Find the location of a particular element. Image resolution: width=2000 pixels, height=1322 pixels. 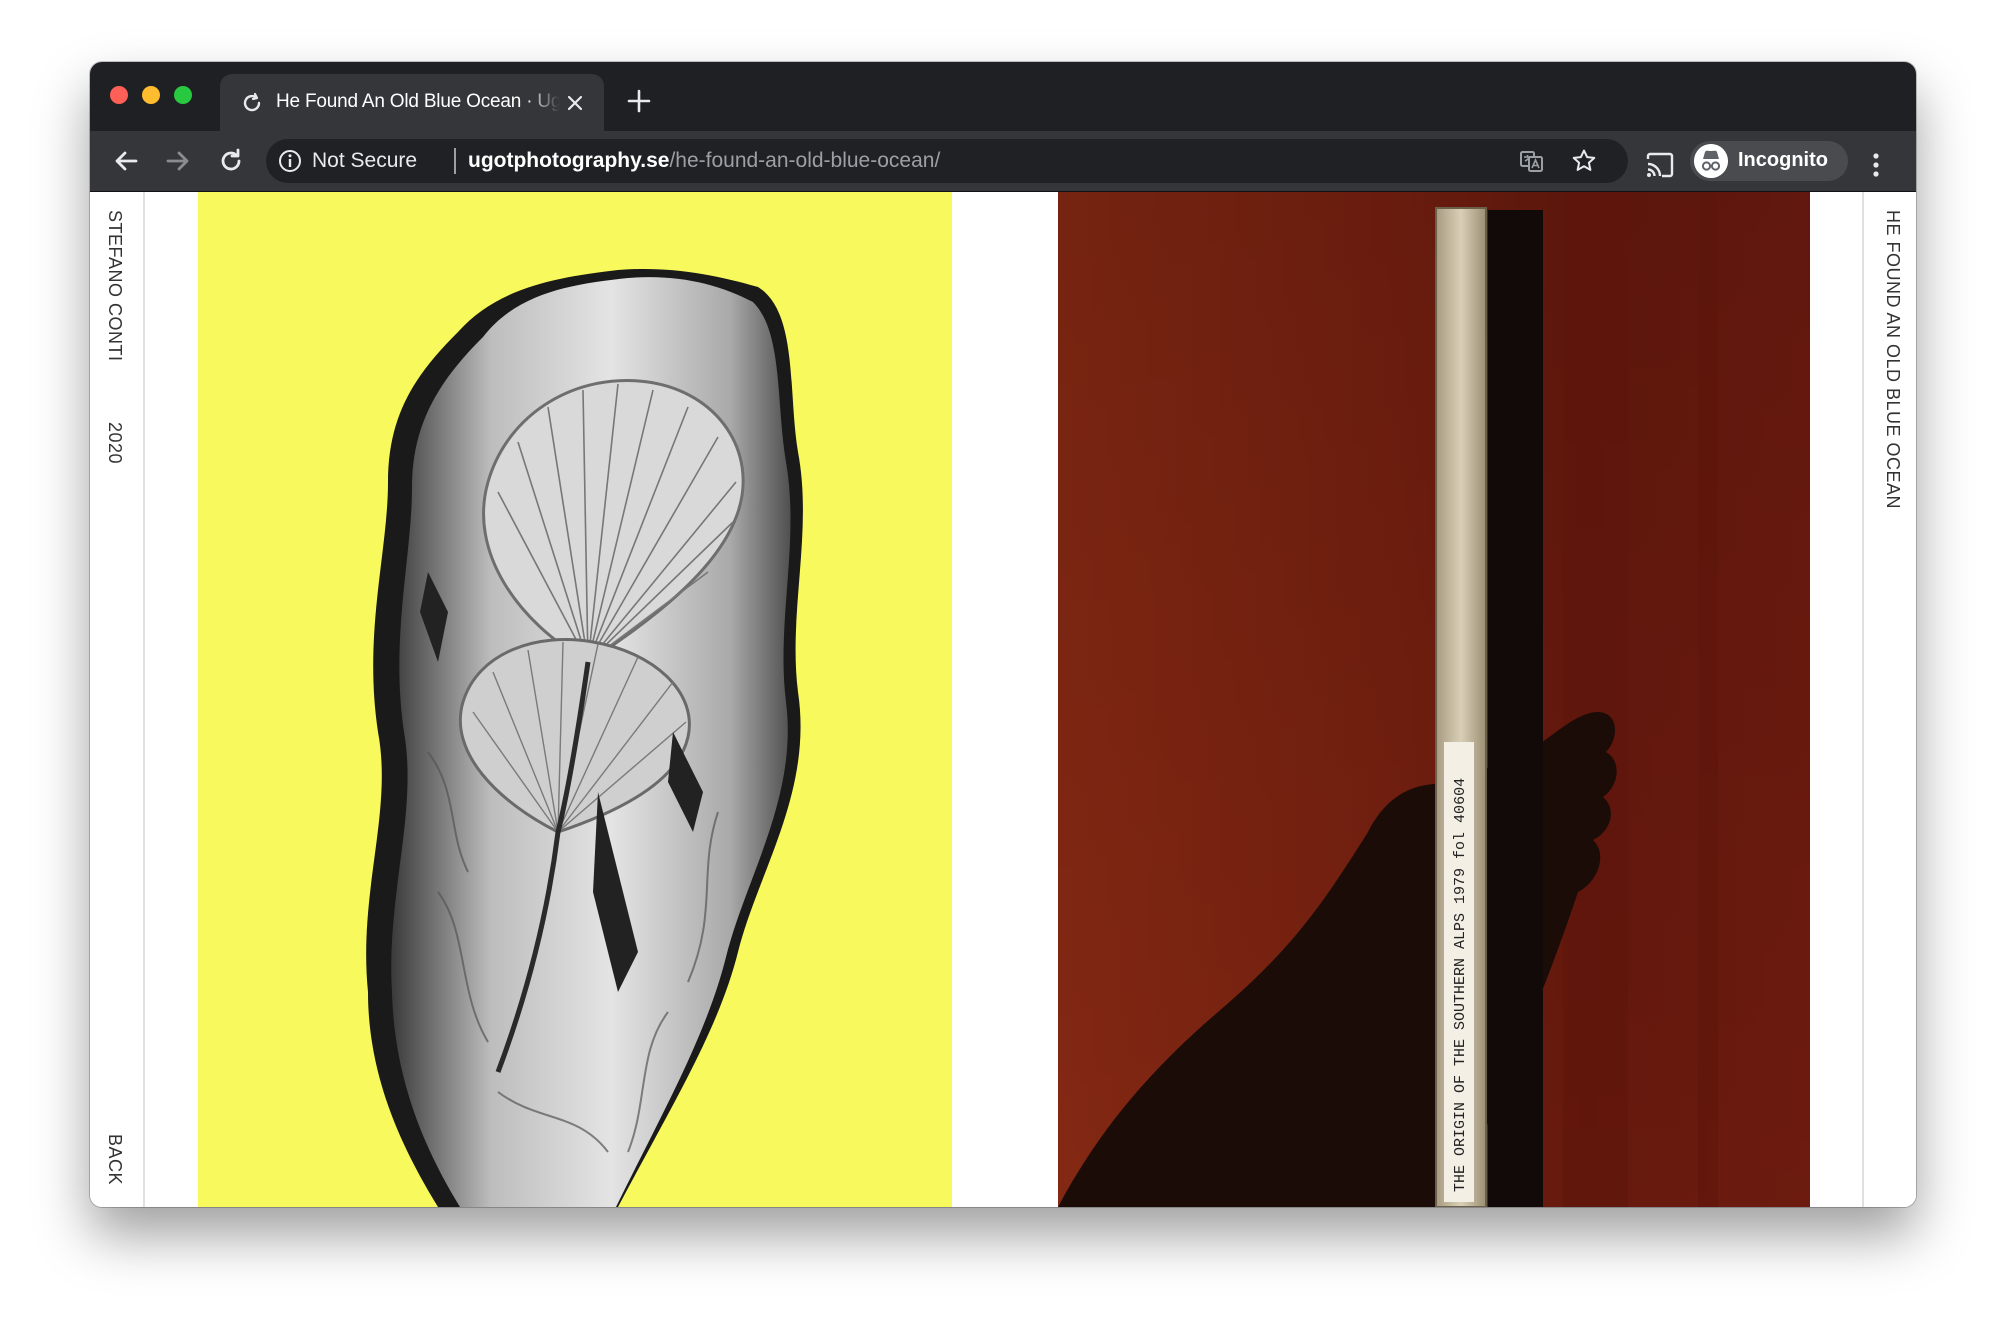

close-window-button is located at coordinates (119, 95).